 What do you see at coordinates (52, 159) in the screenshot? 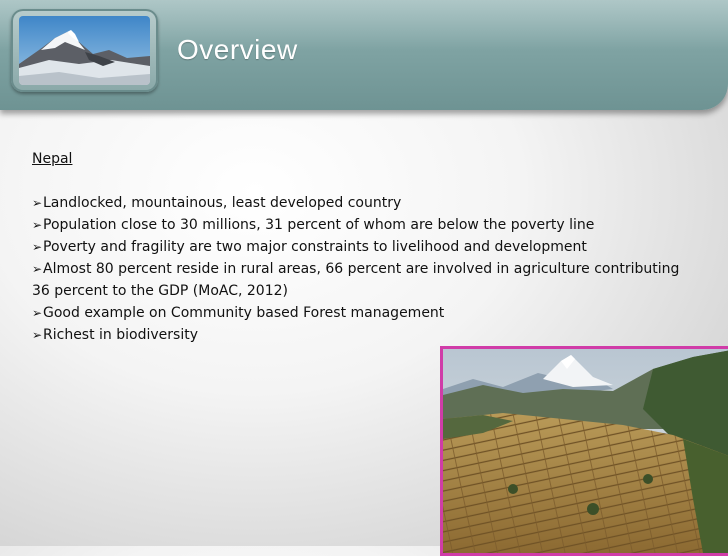
I see `country-heading: Nepal` at bounding box center [52, 159].